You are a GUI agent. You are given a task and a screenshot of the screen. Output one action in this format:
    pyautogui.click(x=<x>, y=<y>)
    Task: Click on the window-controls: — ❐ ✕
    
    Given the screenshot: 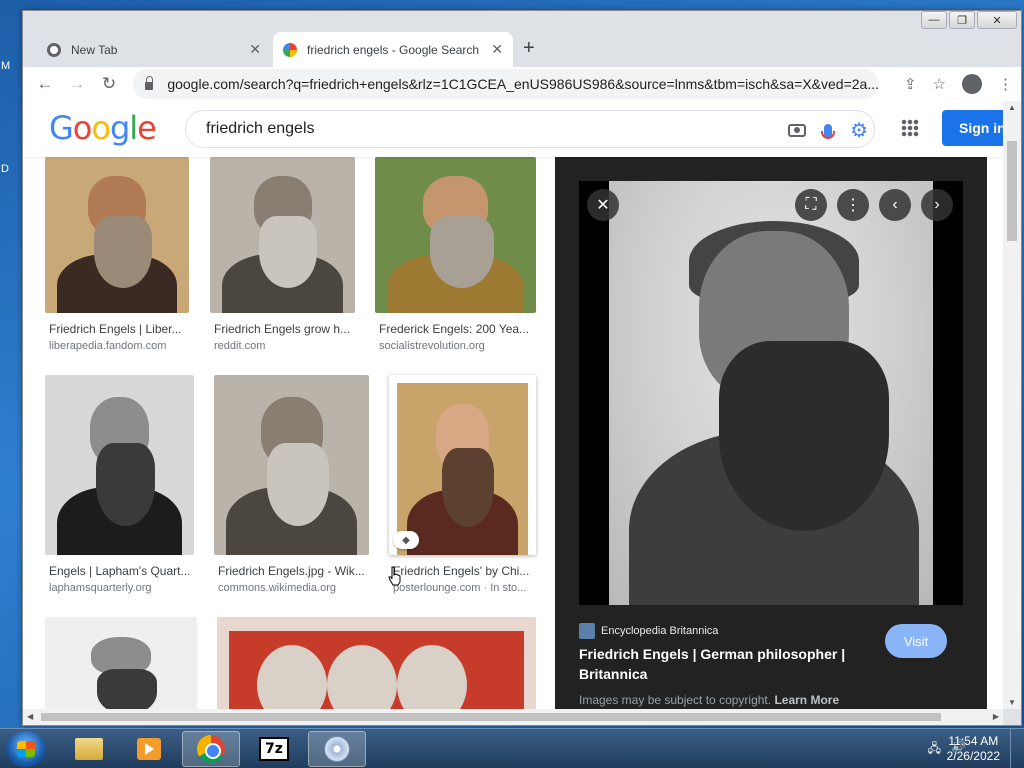 What is the action you would take?
    pyautogui.click(x=969, y=20)
    